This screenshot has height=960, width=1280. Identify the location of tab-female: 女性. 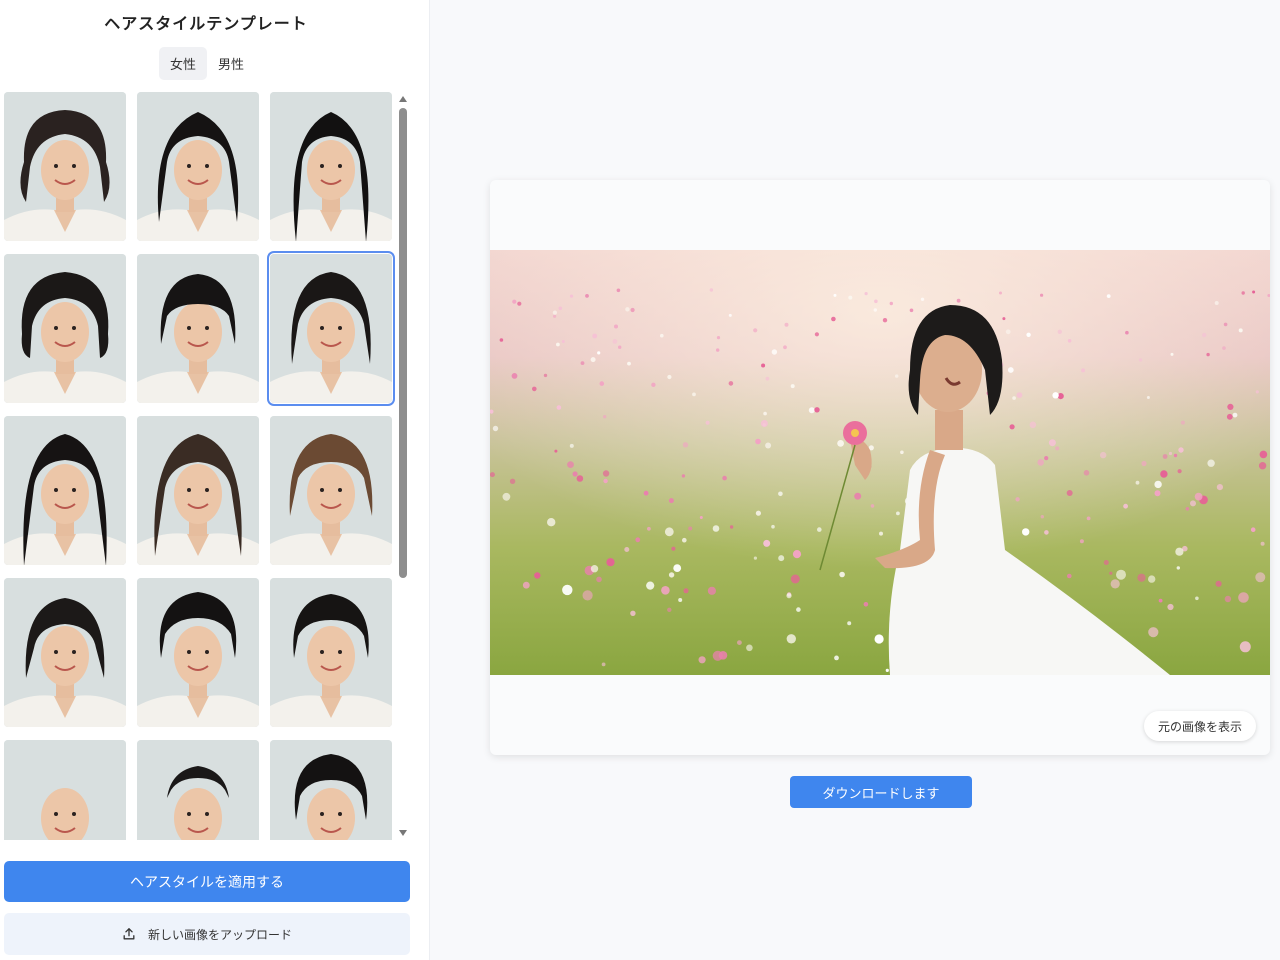
(183, 63).